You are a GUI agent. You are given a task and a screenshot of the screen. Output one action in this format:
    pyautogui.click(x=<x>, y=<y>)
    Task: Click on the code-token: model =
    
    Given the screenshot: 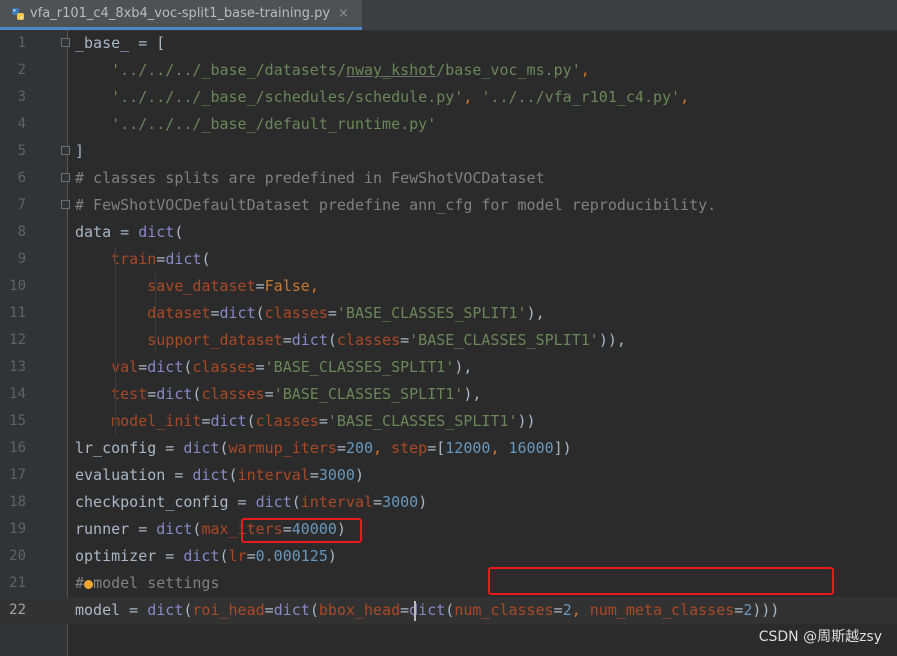 What is the action you would take?
    pyautogui.click(x=111, y=610)
    